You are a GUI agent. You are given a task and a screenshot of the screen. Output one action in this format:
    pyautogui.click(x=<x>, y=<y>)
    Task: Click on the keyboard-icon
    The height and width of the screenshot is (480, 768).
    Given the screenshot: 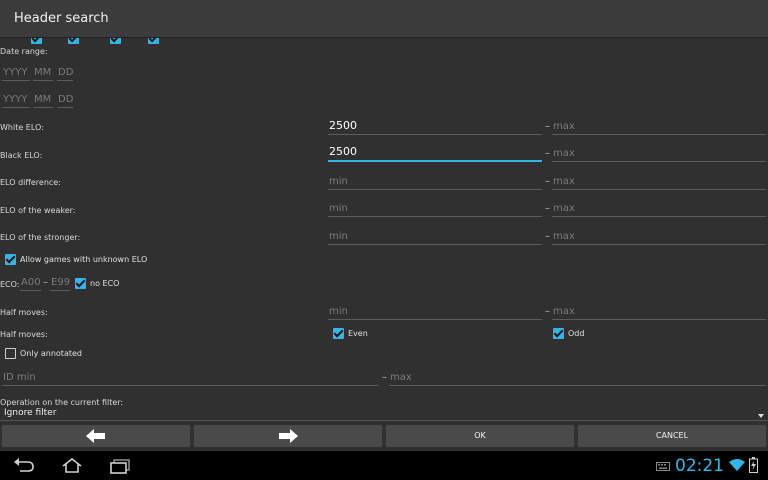 What is the action you would take?
    pyautogui.click(x=663, y=466)
    